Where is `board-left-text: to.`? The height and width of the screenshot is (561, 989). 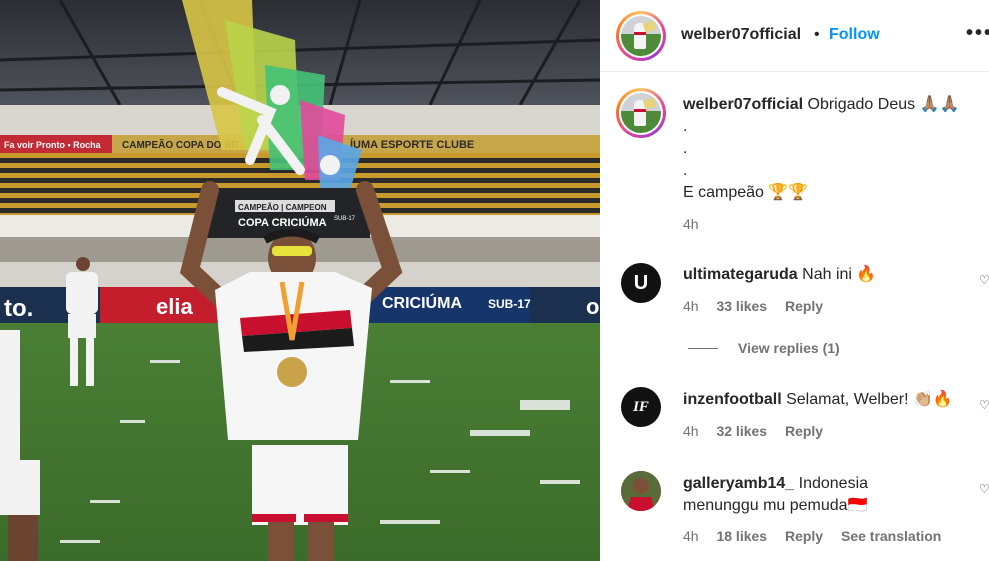 board-left-text: to. is located at coordinates (18, 308).